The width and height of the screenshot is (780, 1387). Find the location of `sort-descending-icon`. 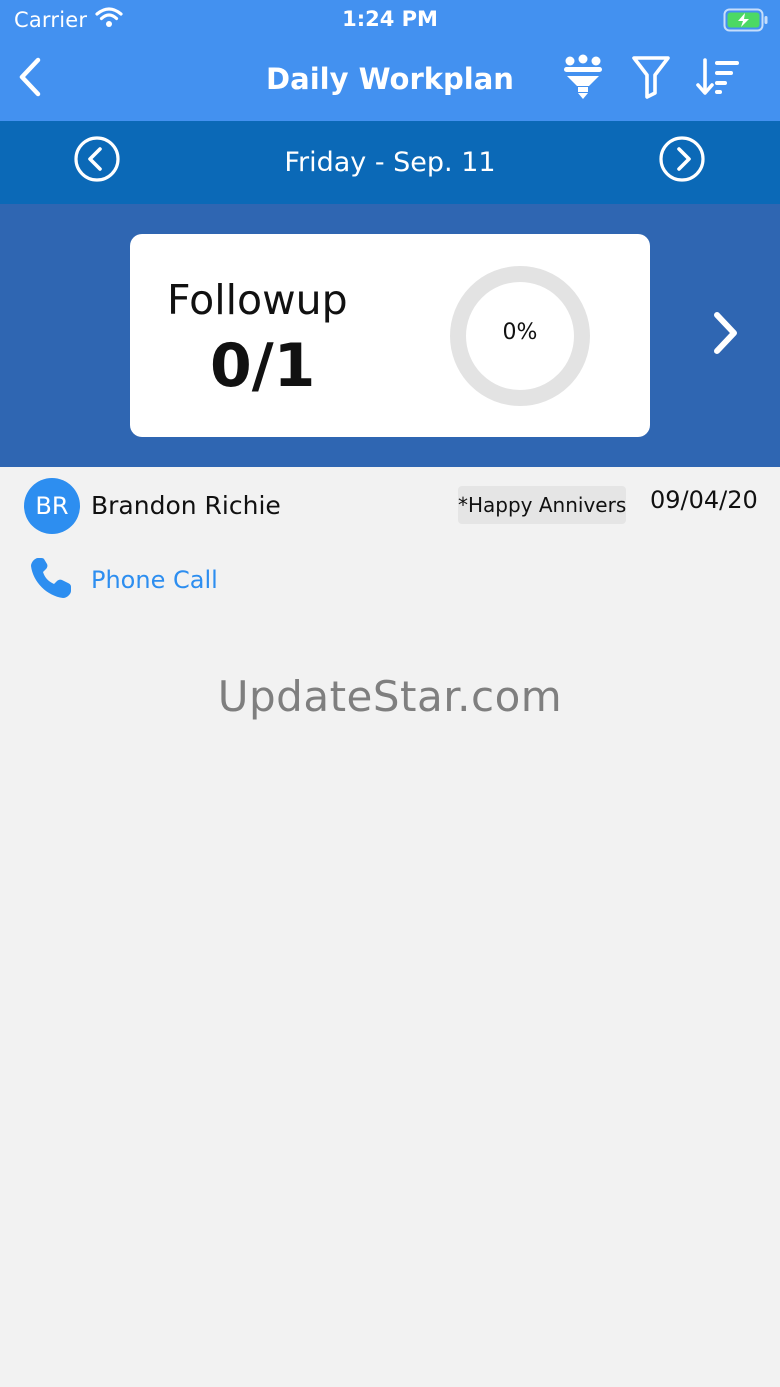

sort-descending-icon is located at coordinates (718, 79).